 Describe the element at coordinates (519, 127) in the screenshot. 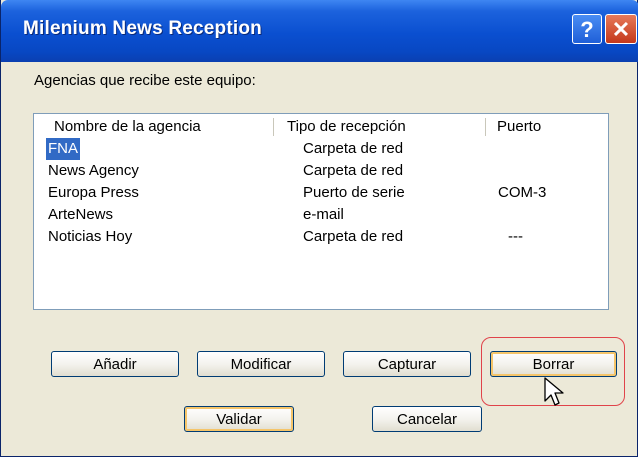

I see `column-header-port: Puerto` at that location.